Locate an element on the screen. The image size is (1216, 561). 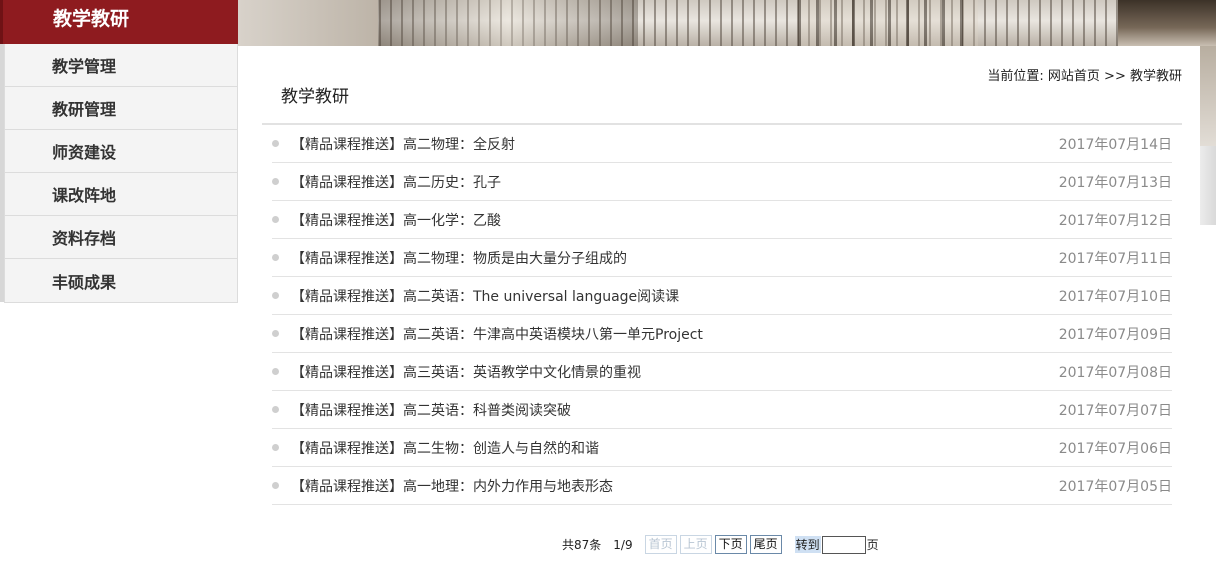
article-date: 2017年07月14日 is located at coordinates (1115, 144).